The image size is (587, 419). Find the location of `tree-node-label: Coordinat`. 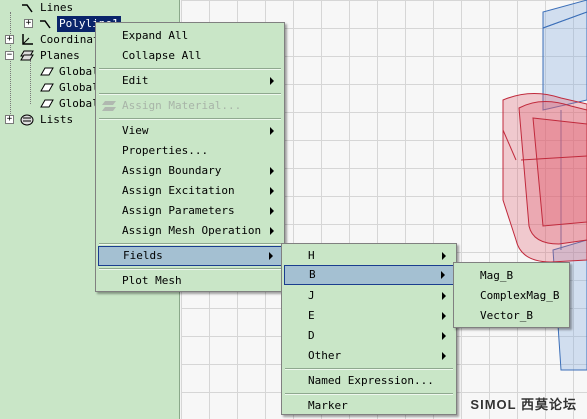

tree-node-label: Coordinat is located at coordinates (70, 39).